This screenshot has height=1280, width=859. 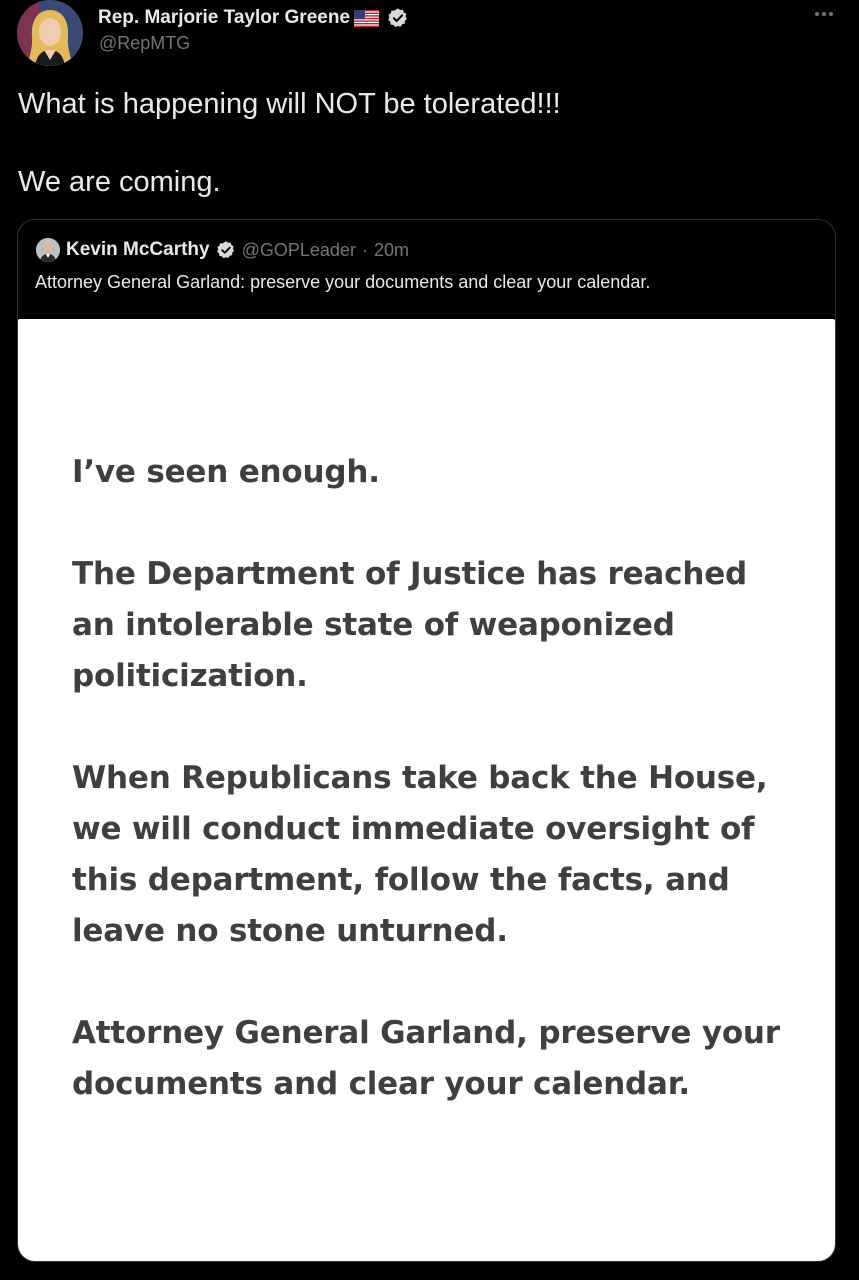 I want to click on author-name-row: Rep. Marjorie Taylor Greene, so click(x=253, y=18).